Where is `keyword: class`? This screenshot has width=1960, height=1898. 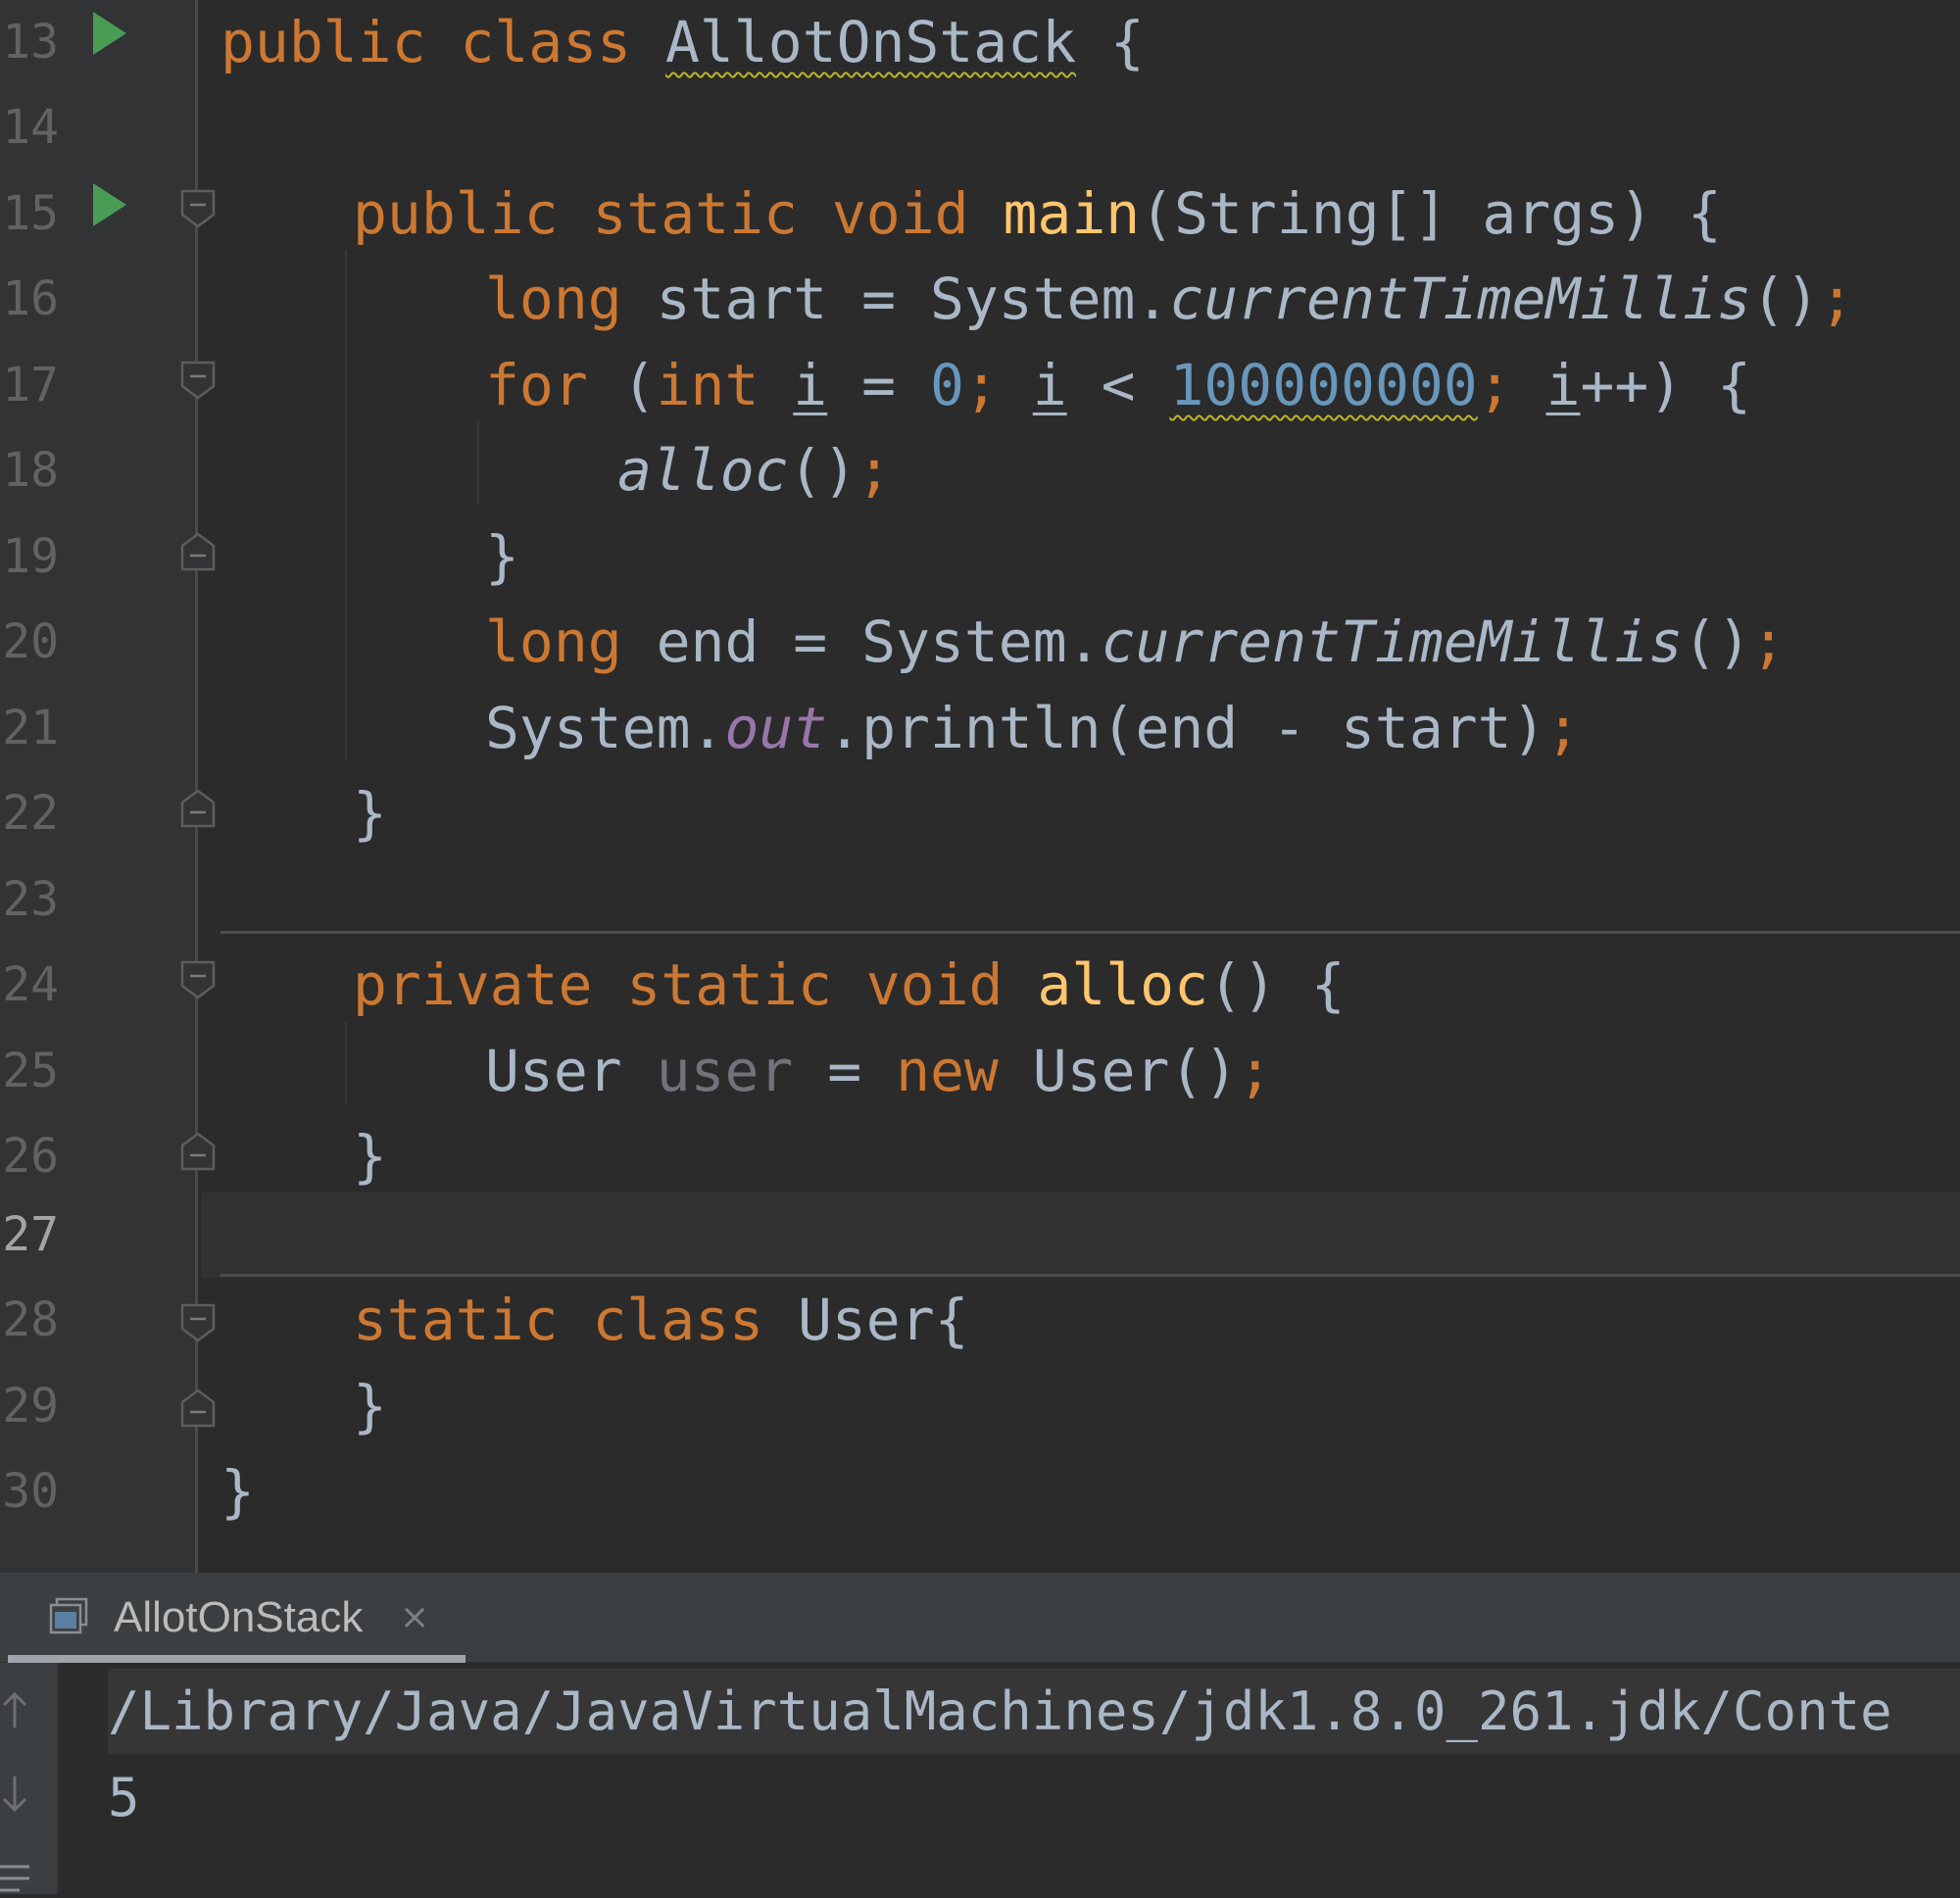
keyword: class is located at coordinates (546, 42).